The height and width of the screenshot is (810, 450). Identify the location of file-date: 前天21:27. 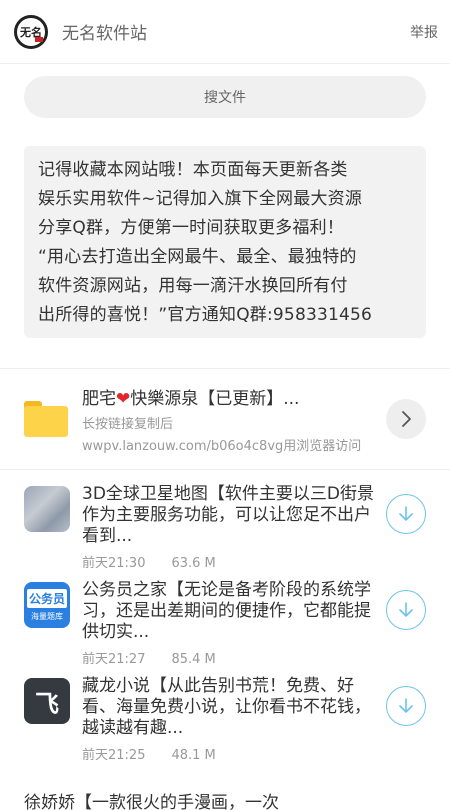
(114, 659).